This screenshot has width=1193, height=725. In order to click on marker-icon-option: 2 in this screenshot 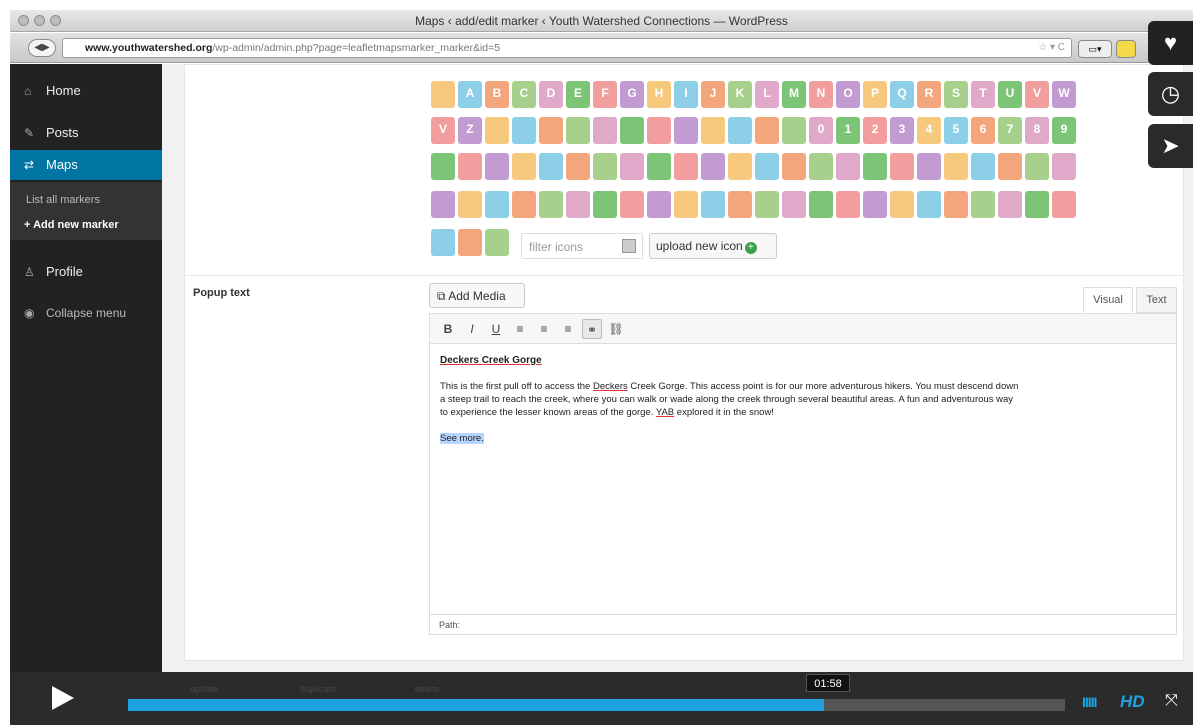, I will do `click(875, 130)`.